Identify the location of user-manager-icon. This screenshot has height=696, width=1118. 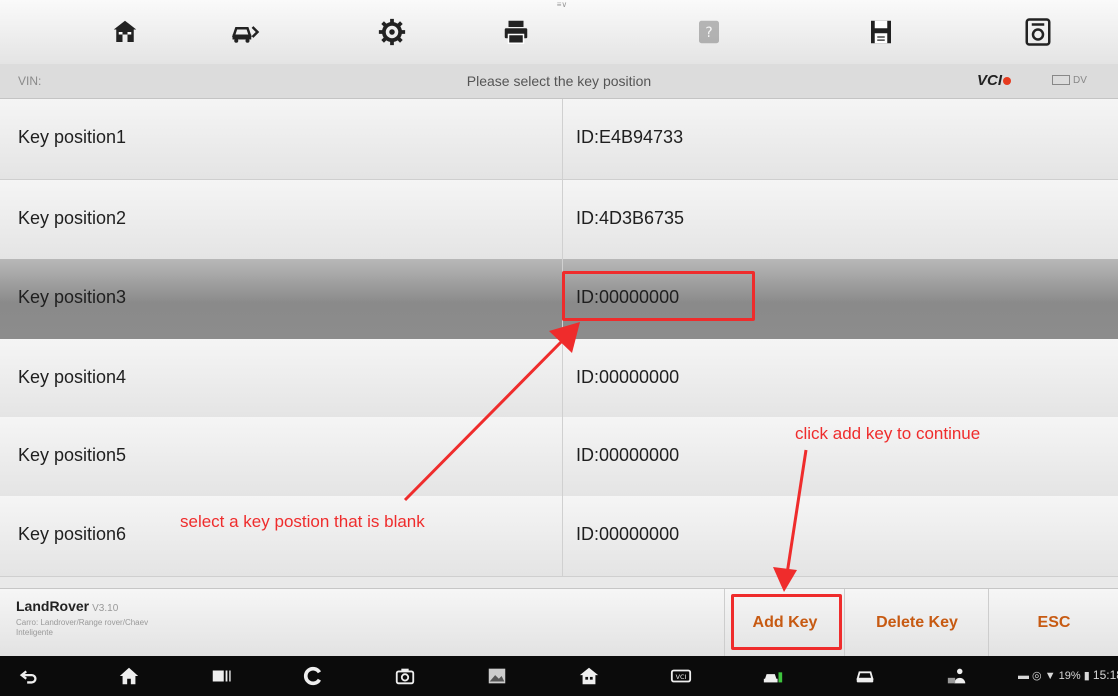
(956, 676).